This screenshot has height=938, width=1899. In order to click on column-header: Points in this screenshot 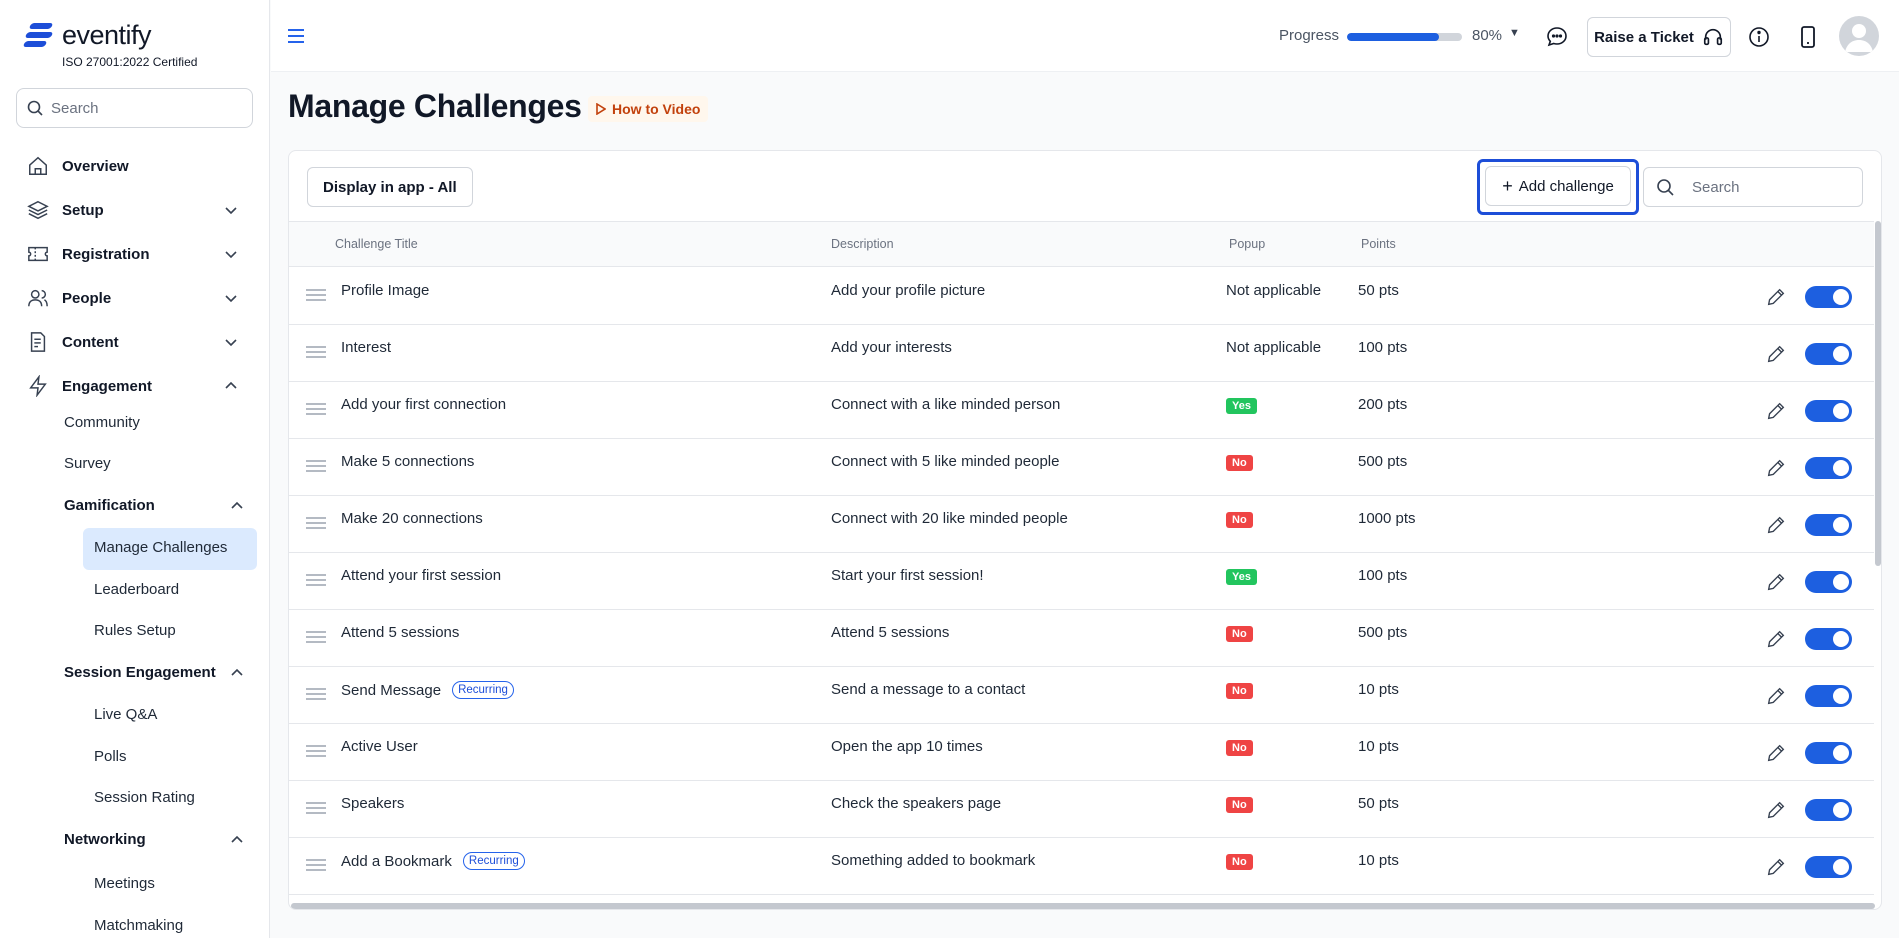, I will do `click(1378, 244)`.